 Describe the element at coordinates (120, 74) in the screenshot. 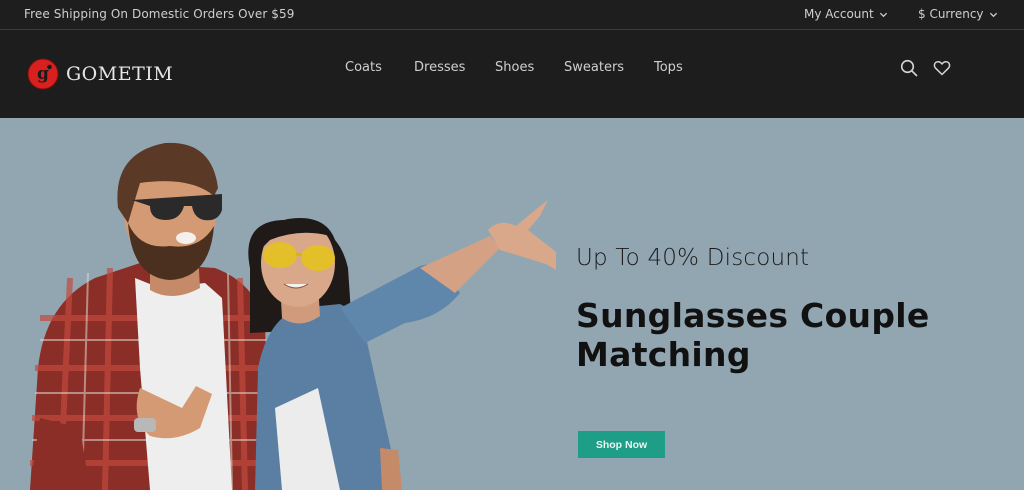

I see `logo-text: GOMETIM` at that location.